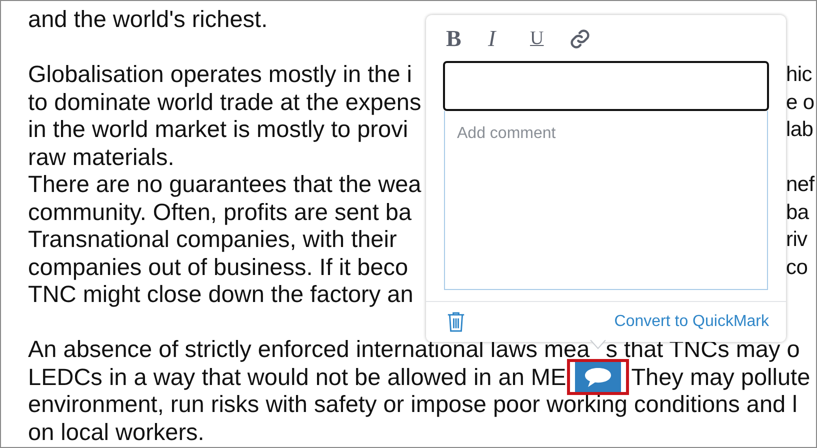 The height and width of the screenshot is (448, 817). Describe the element at coordinates (799, 75) in the screenshot. I see `document-text: hic` at that location.